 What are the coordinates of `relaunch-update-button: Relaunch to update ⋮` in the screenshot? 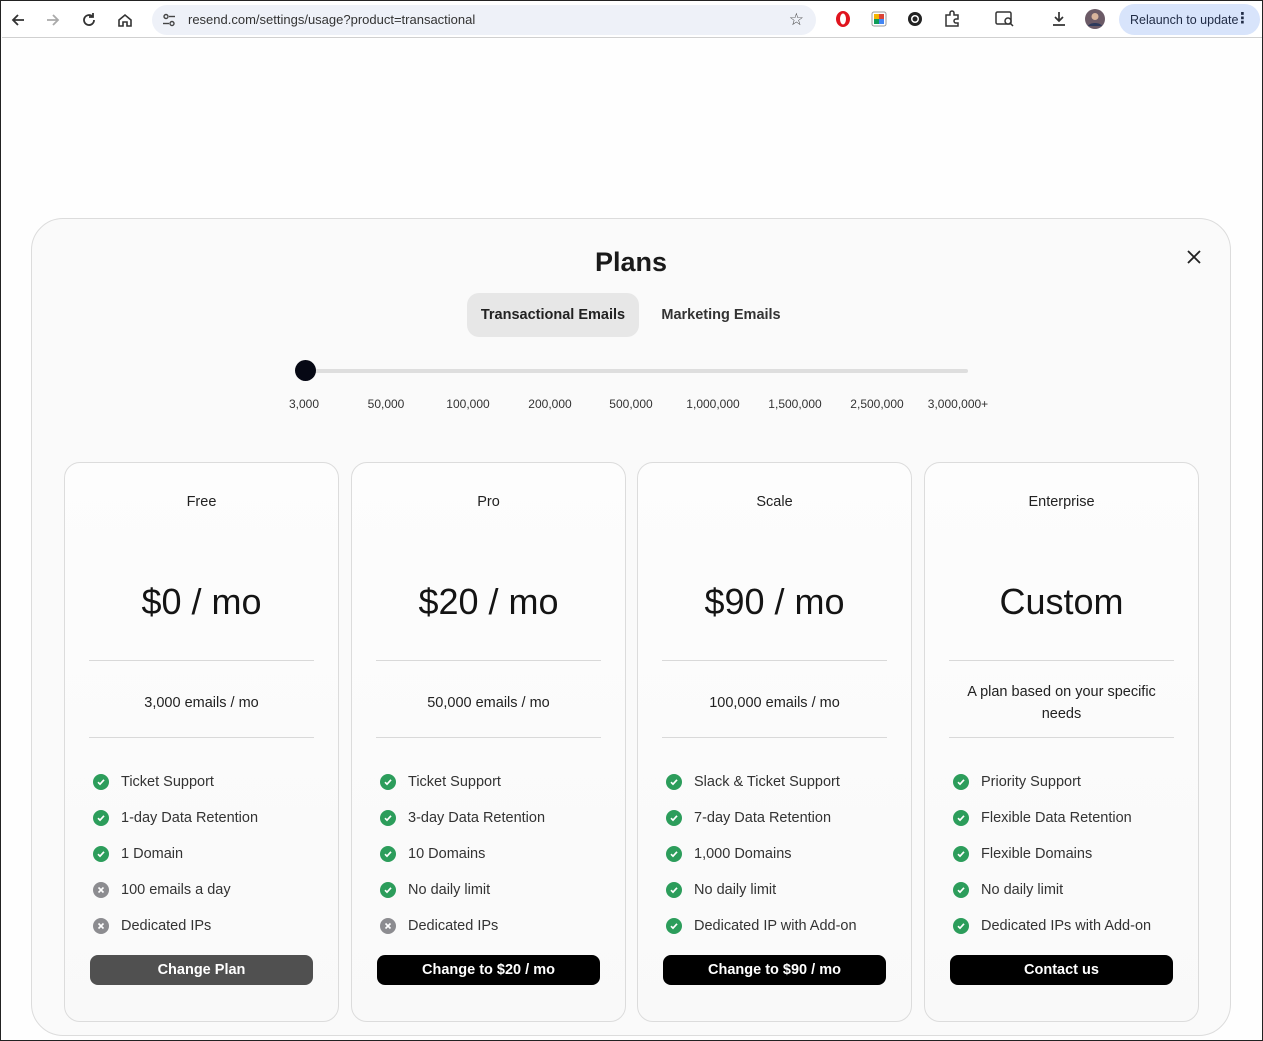 It's located at (1189, 19).